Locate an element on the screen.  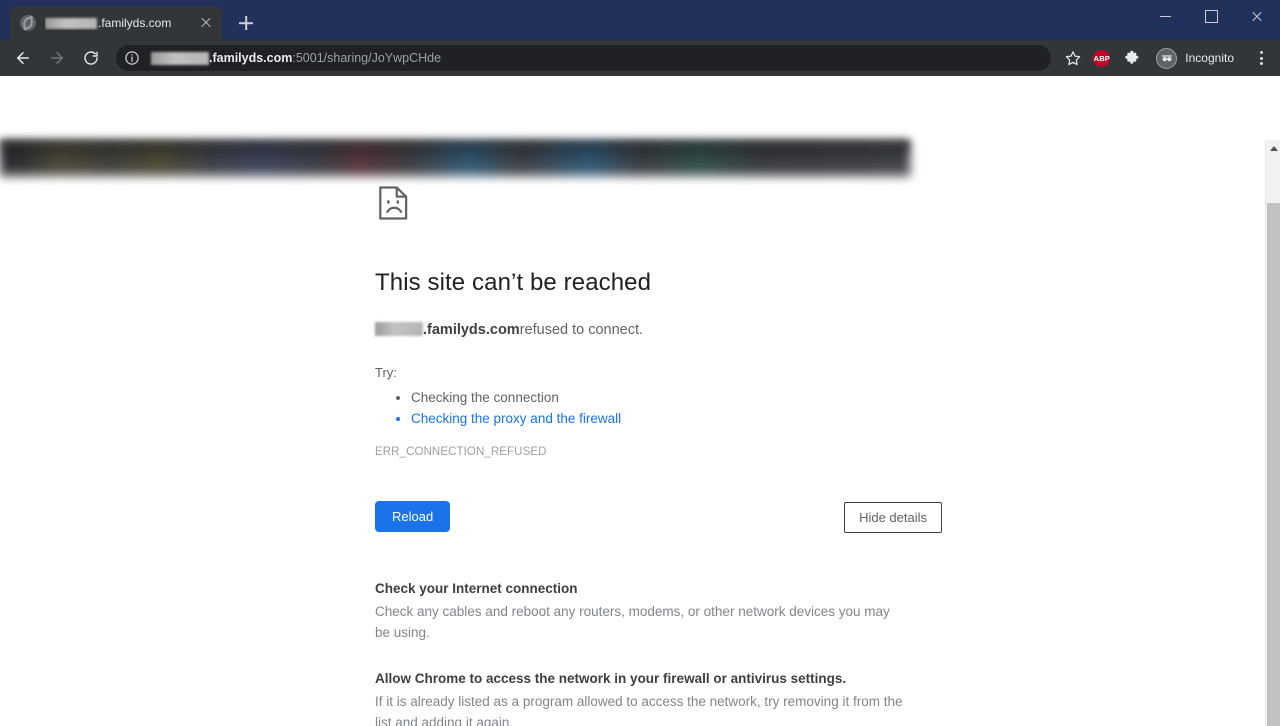
browser-tab: .familyds.com is located at coordinates (116, 23).